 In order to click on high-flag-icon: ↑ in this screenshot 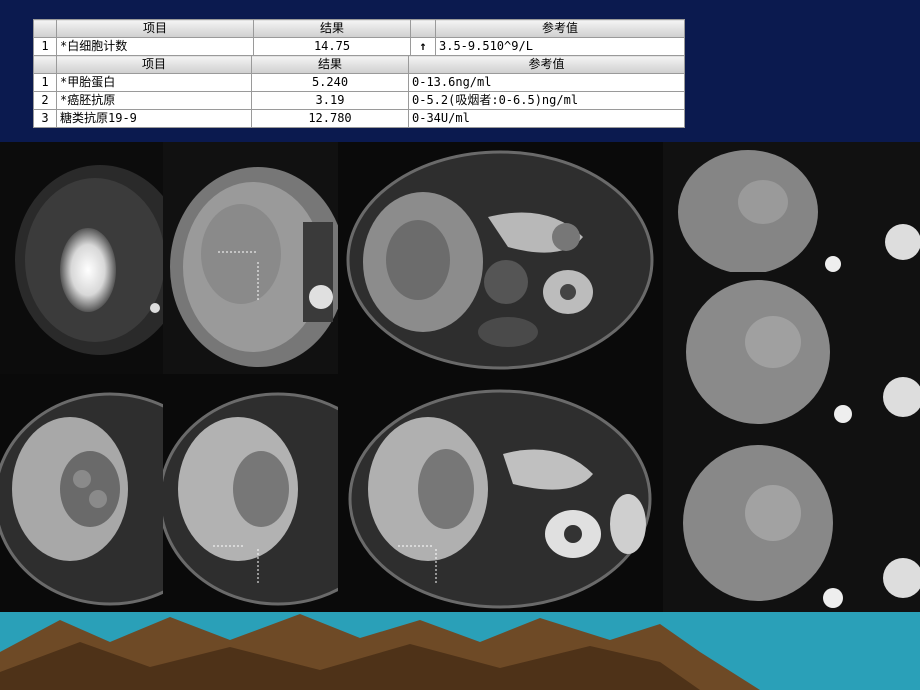, I will do `click(423, 46)`.